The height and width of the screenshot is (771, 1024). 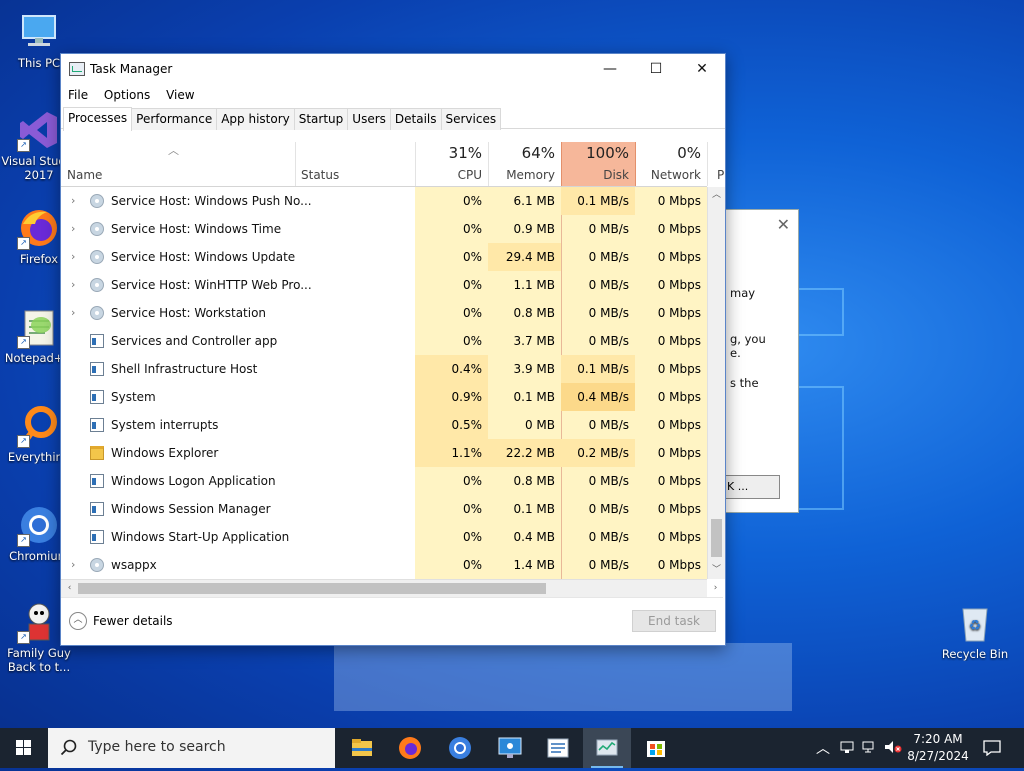 I want to click on close-button: ✕, so click(x=702, y=69).